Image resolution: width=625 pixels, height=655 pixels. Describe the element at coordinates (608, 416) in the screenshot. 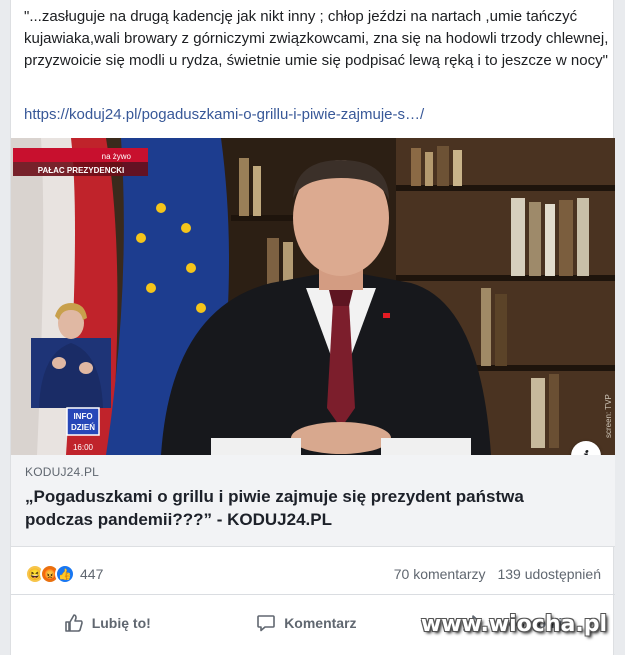

I see `image-credit: screen: TVP` at that location.